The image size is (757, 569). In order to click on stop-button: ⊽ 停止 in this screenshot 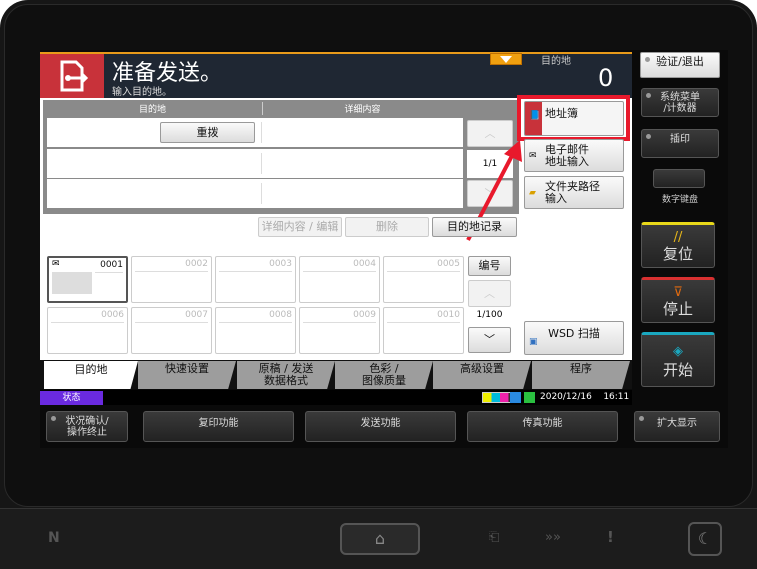, I will do `click(678, 300)`.